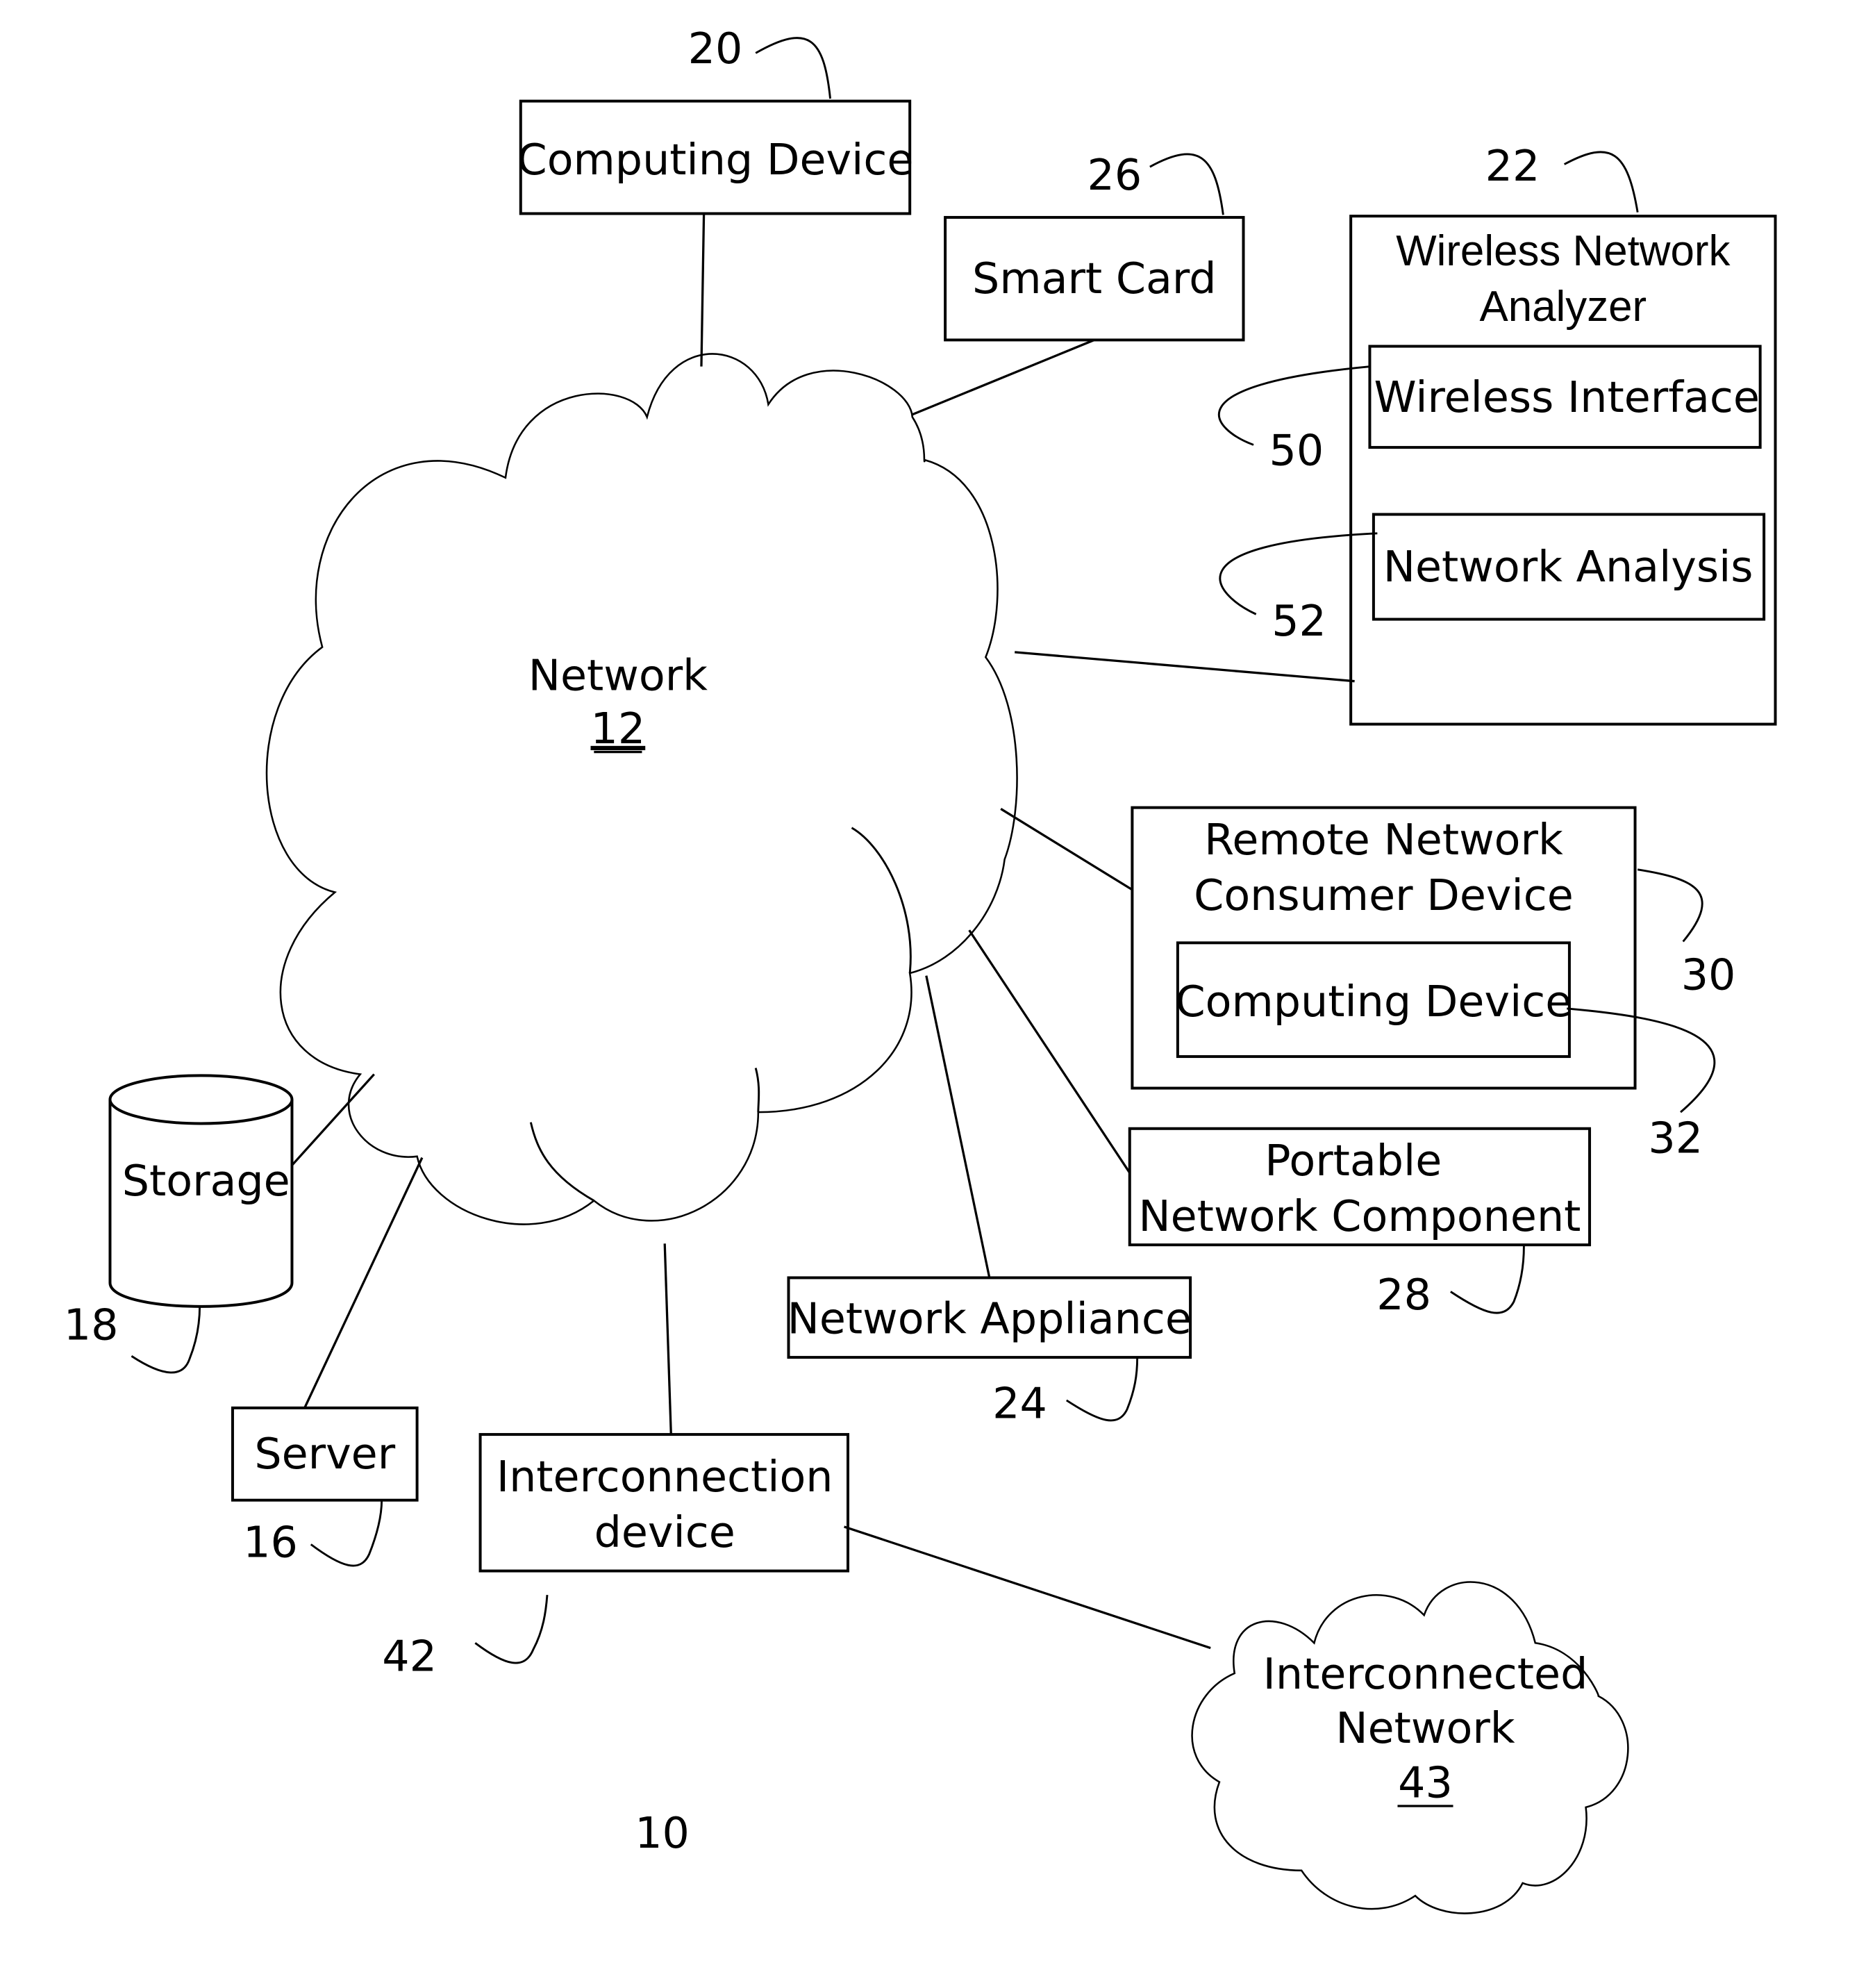 This screenshot has width=1850, height=1988. I want to click on network-appliance-label: Network Appliance, so click(990, 1319).